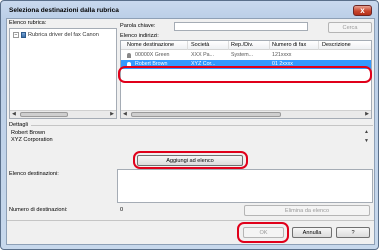  What do you see at coordinates (190, 160) in the screenshot?
I see `add-to-list-button: Aggiungi ad elenco` at bounding box center [190, 160].